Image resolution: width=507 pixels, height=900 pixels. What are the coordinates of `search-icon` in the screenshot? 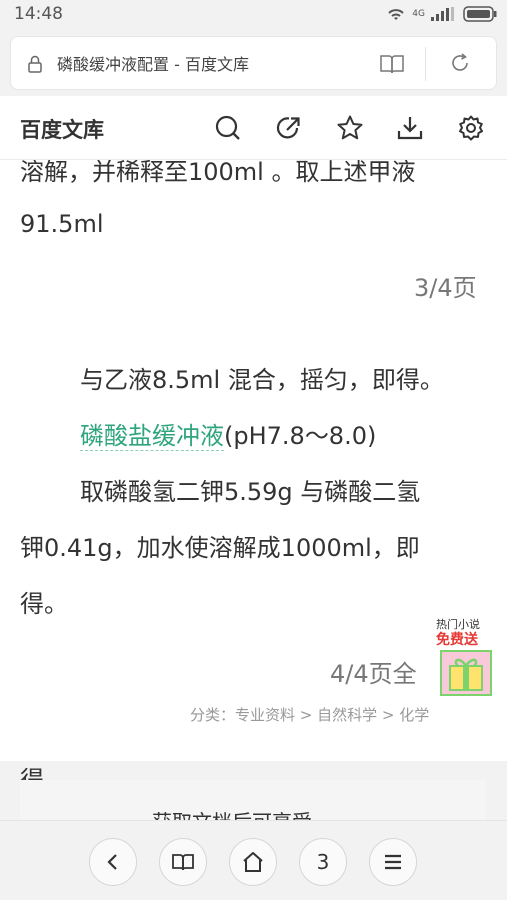 It's located at (227, 127).